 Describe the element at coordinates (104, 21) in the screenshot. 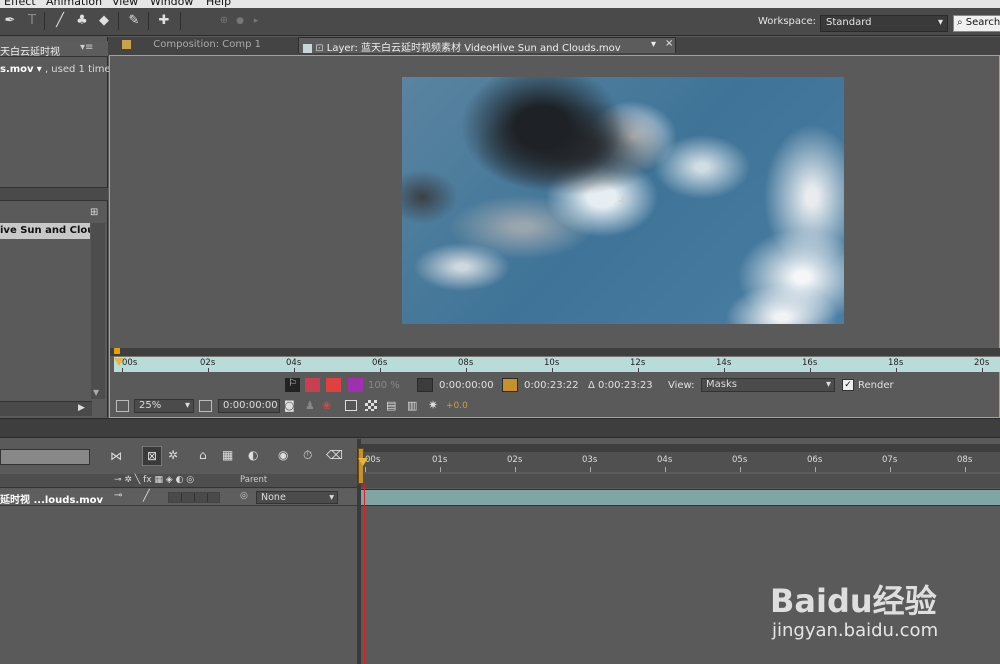

I see `eraser-tool-icon: ◆` at that location.